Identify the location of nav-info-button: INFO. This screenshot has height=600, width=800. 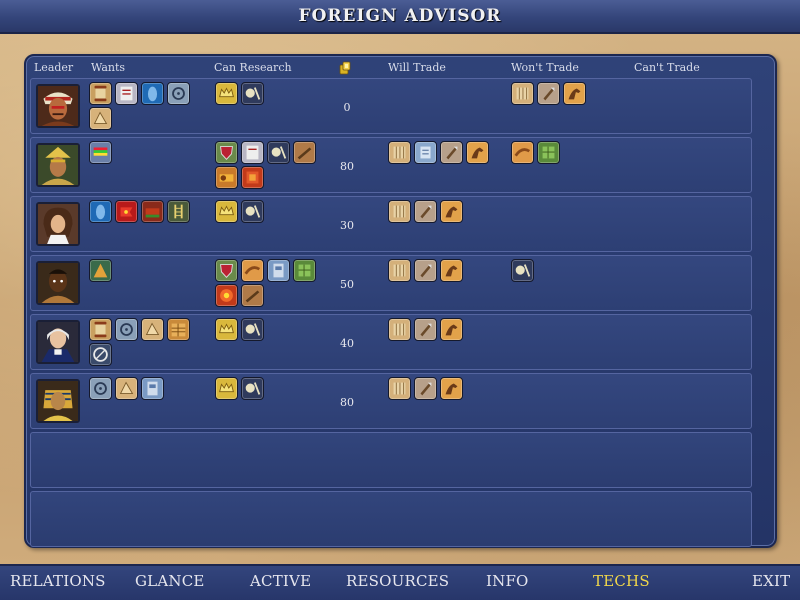
(507, 581).